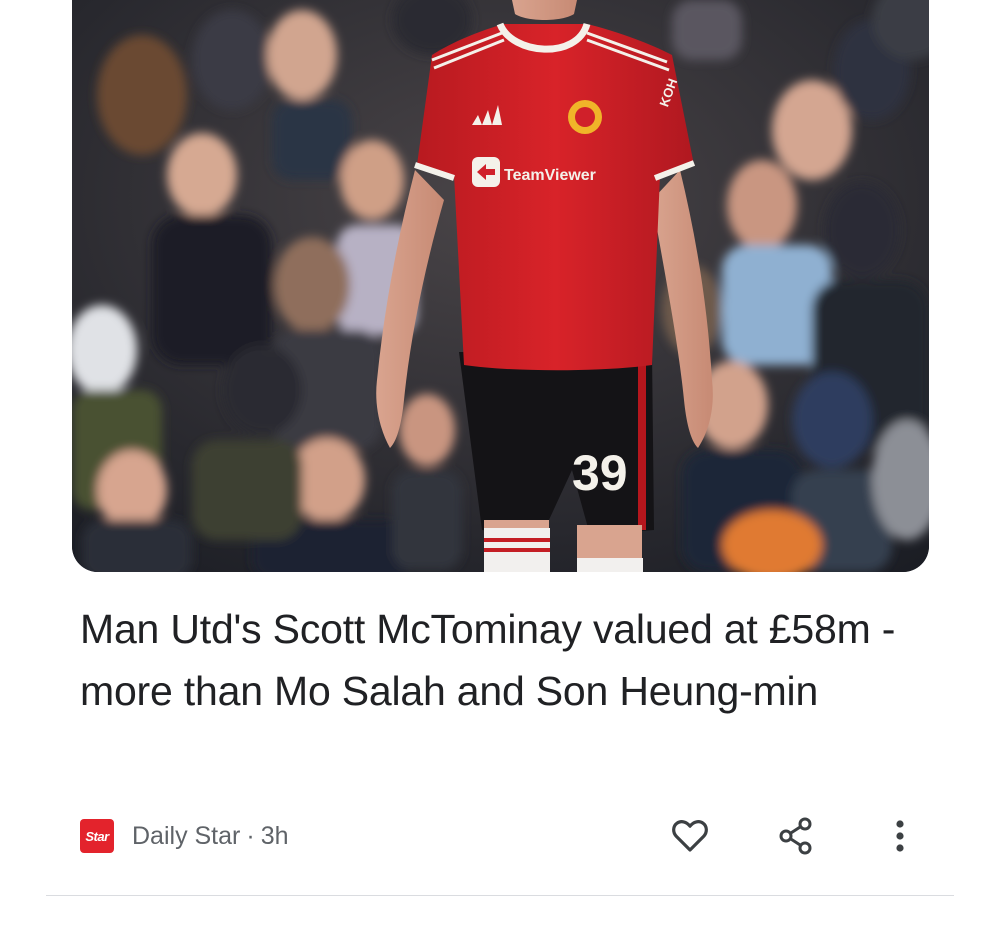  I want to click on source-name: Daily Star, so click(186, 836).